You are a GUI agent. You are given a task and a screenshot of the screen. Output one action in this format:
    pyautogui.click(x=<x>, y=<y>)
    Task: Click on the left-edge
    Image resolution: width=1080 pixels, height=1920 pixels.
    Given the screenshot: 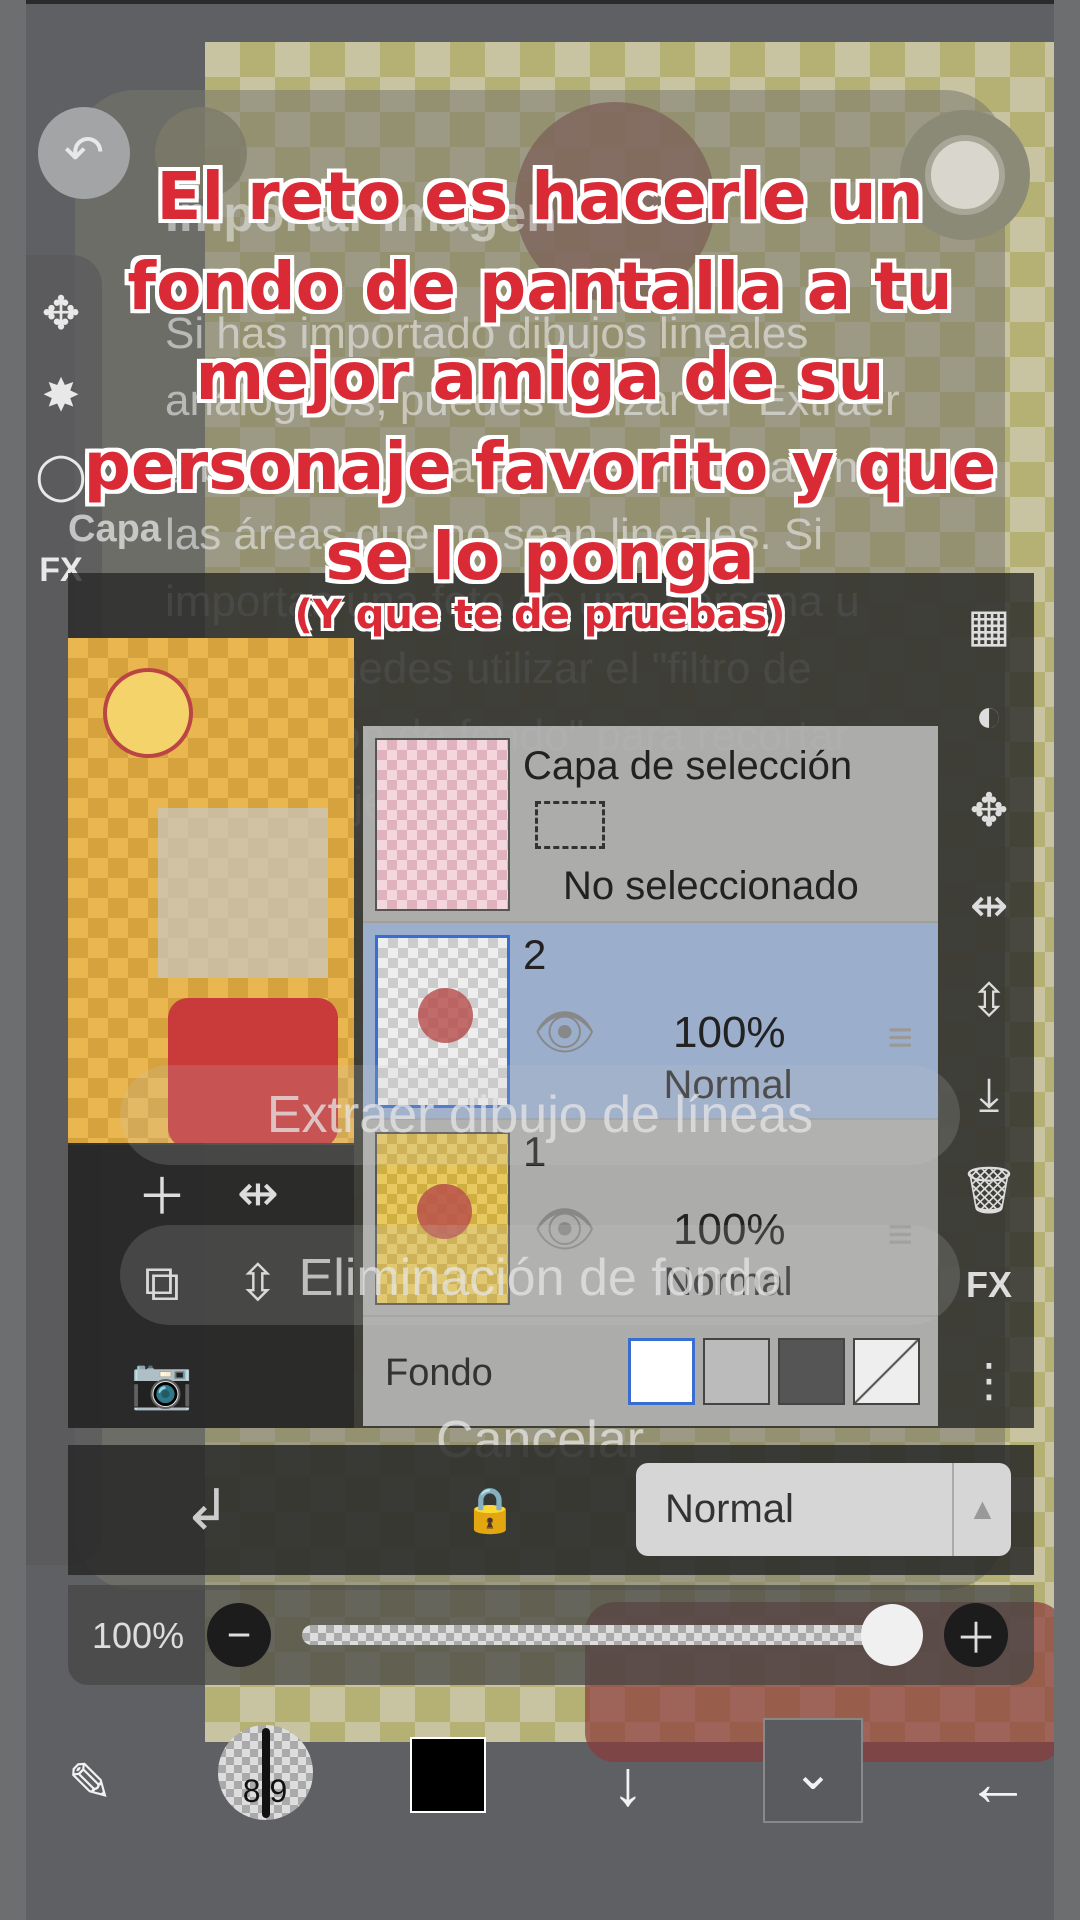 What is the action you would take?
    pyautogui.click(x=13, y=960)
    